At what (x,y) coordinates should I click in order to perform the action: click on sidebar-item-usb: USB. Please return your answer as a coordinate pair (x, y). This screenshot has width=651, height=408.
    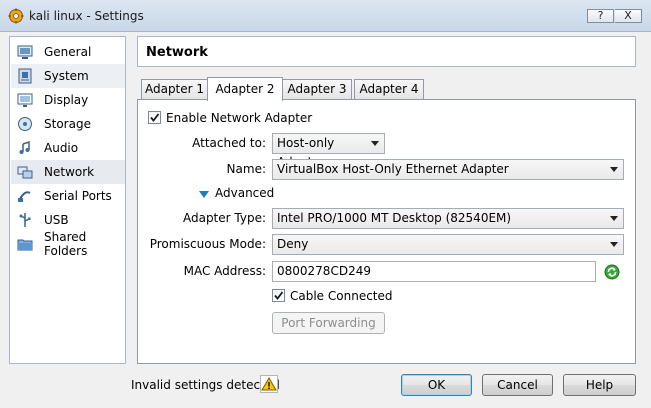
    Looking at the image, I should click on (68, 220).